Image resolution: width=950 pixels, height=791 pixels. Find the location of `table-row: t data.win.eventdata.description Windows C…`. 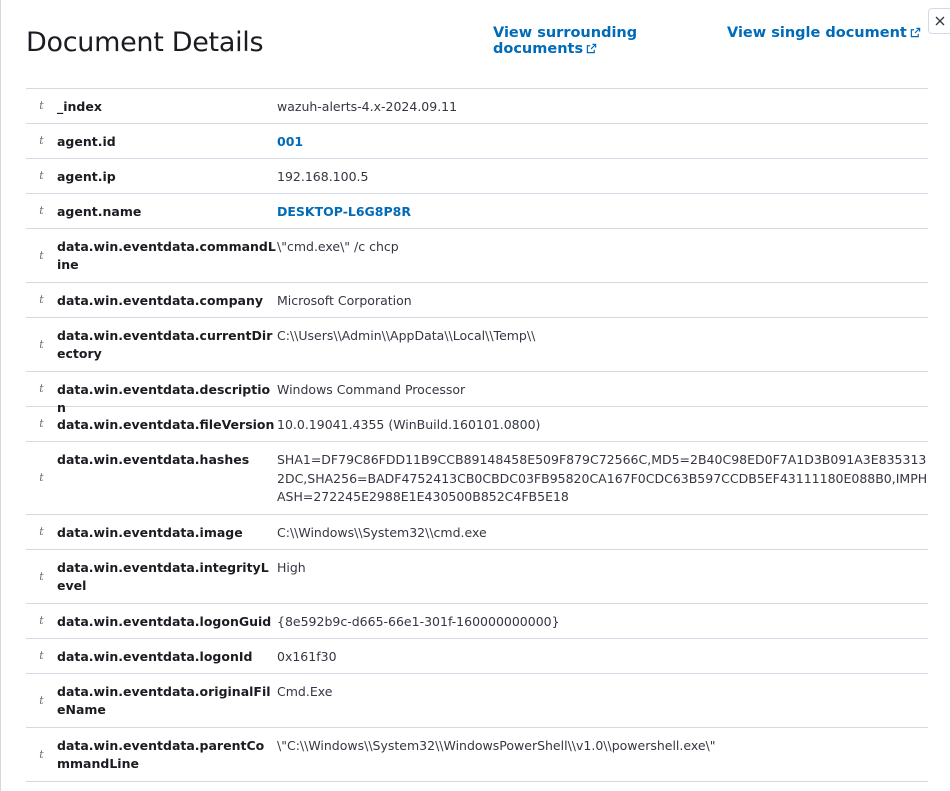

table-row: t data.win.eventdata.description Windows C… is located at coordinates (477, 393).